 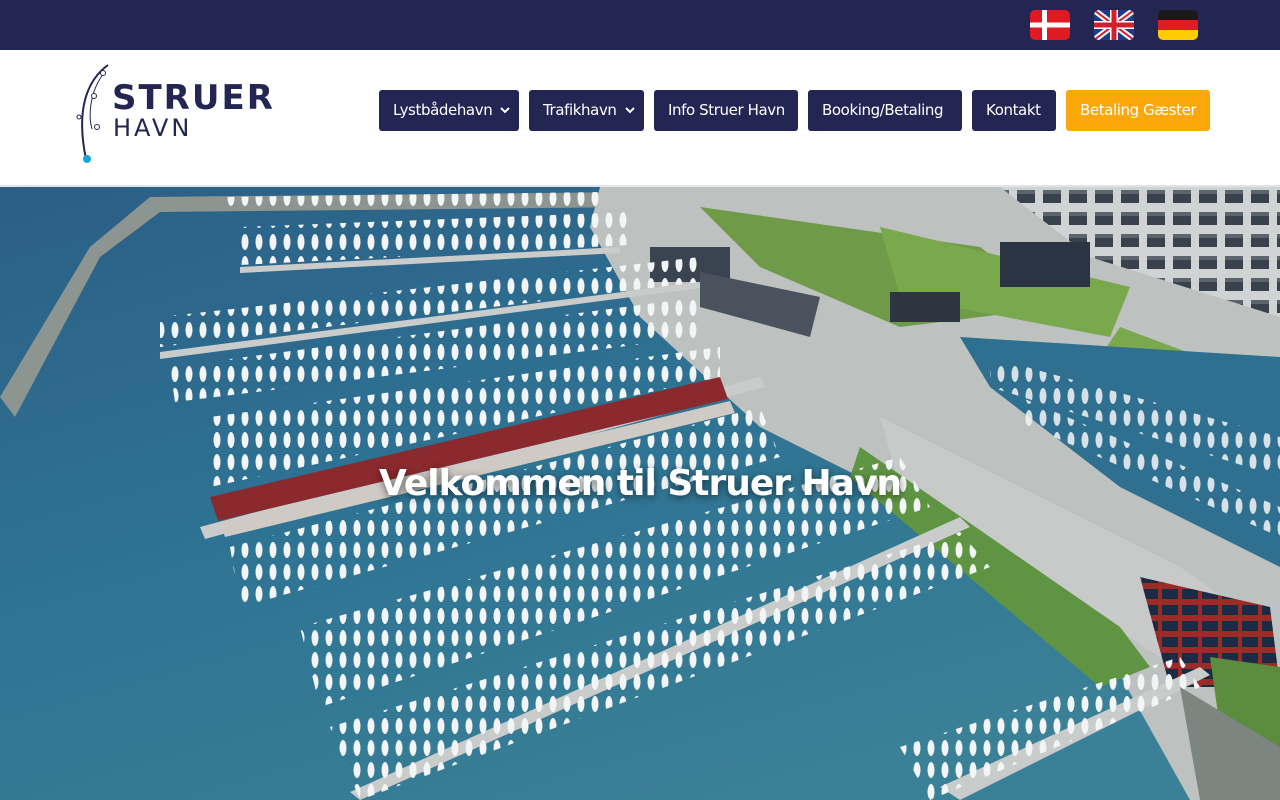 I want to click on nav-booking-betaling: Booking/Betaling, so click(x=885, y=110).